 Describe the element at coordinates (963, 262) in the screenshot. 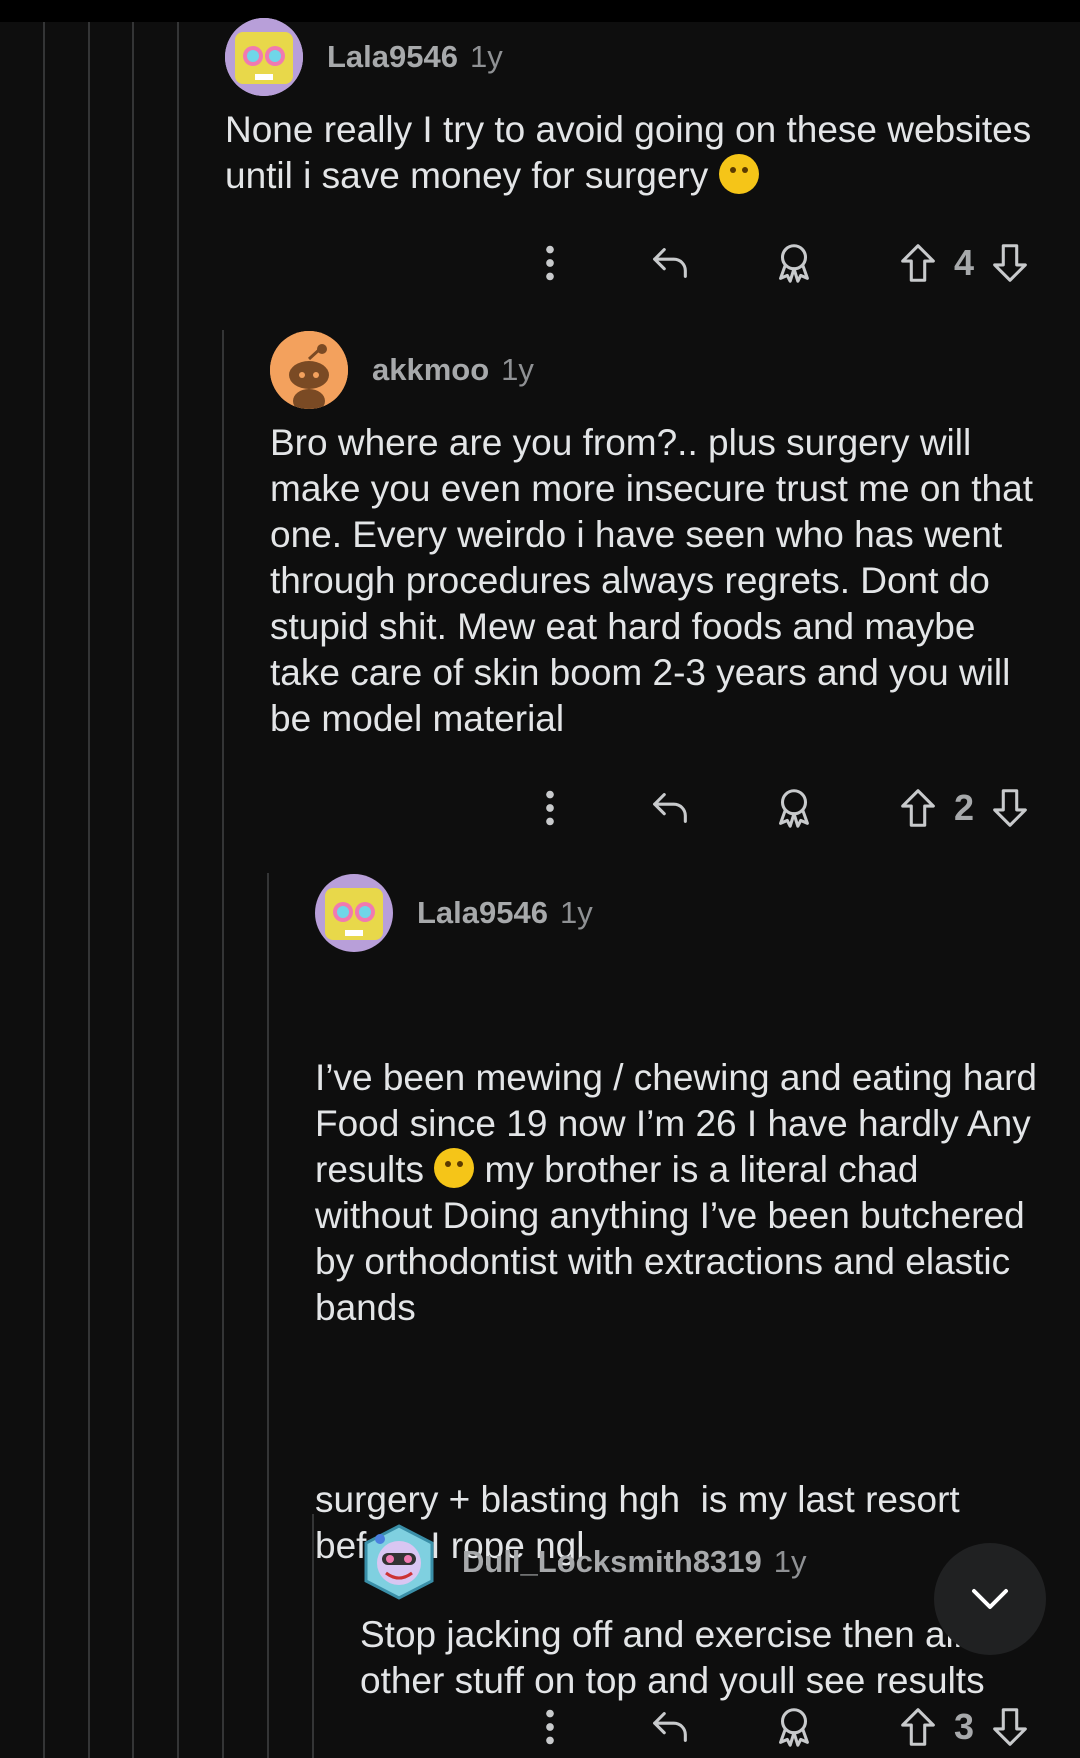

I see `vote-count: 4` at that location.